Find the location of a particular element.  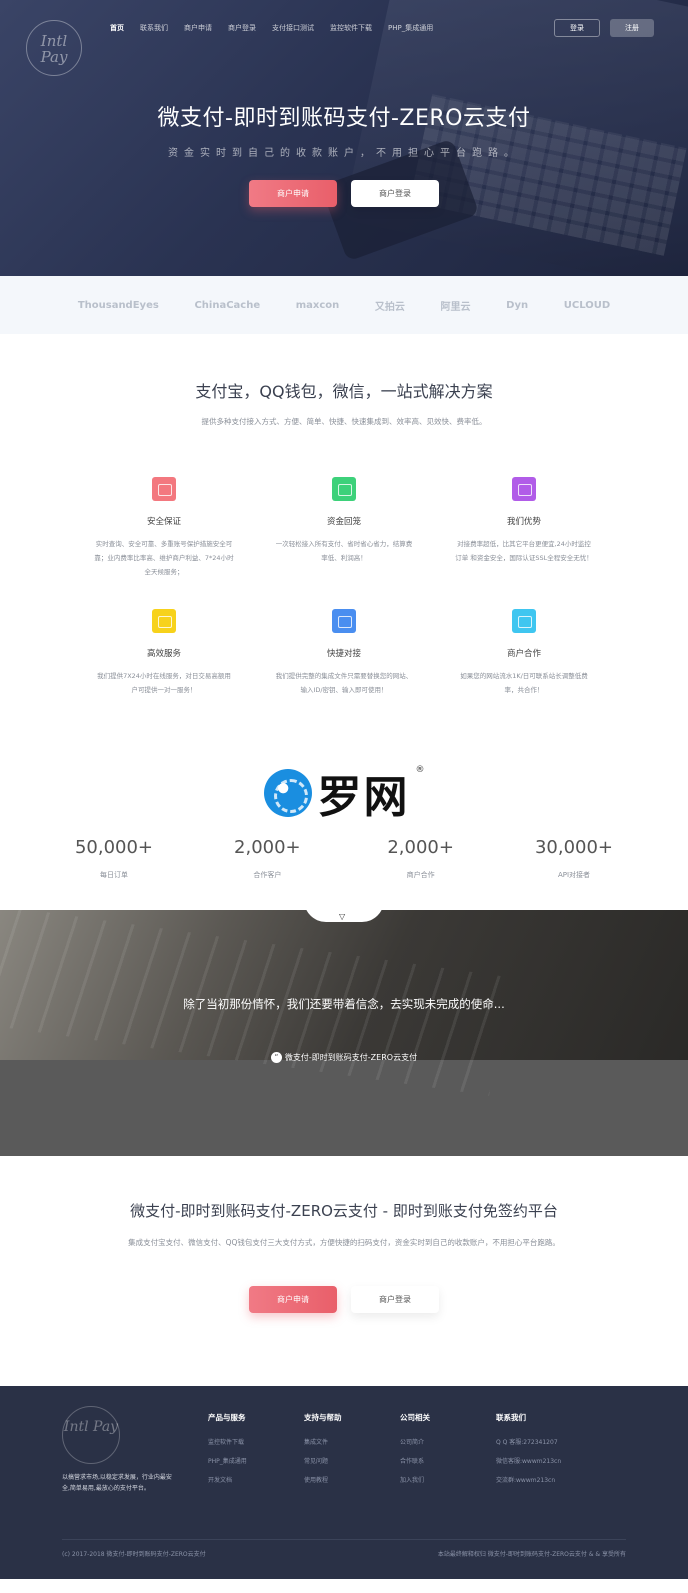

footer-link: PHP_集成通用 is located at coordinates (227, 1460).